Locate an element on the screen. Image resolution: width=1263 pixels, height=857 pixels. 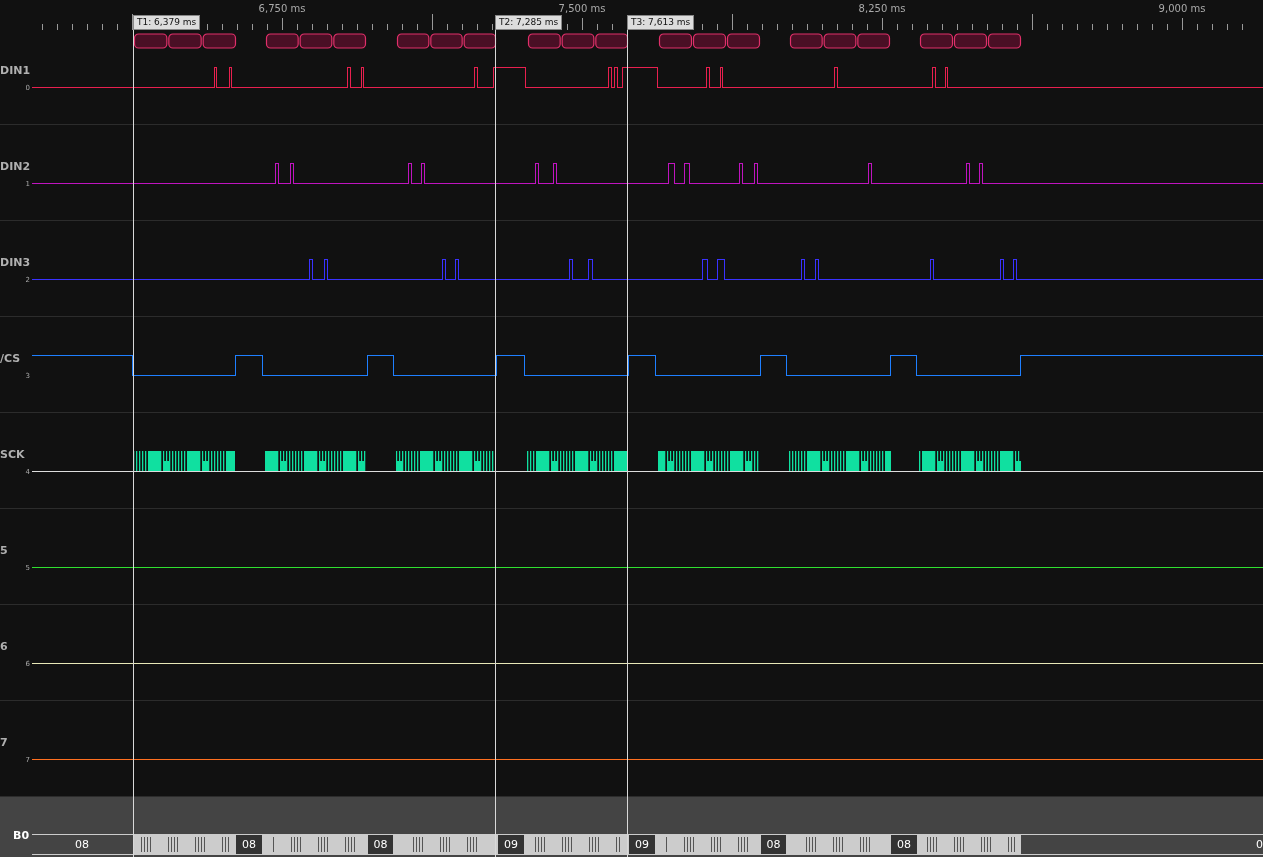
channel-name: DIN3 is located at coordinates (15, 263).